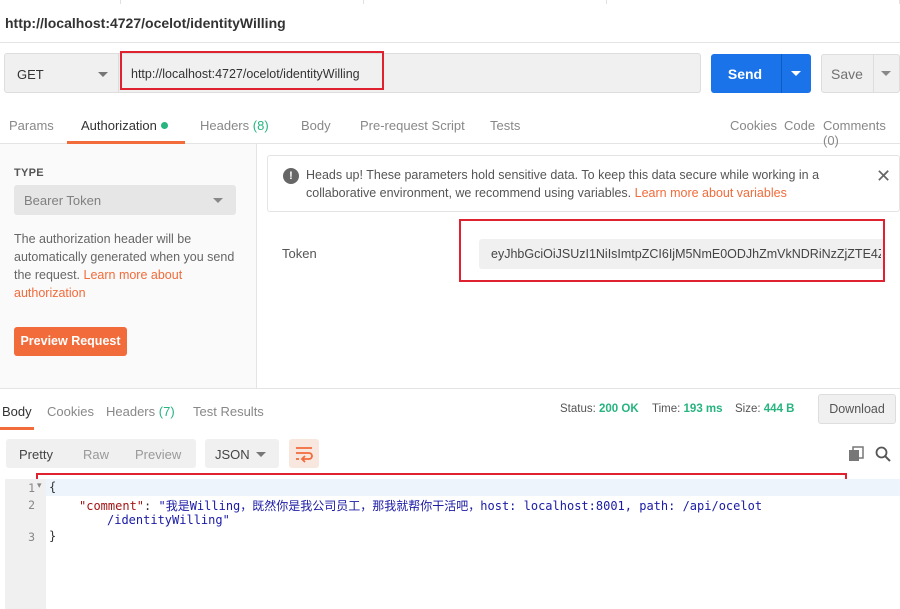 Image resolution: width=900 pixels, height=609 pixels. I want to click on size-label: Size:, so click(748, 409).